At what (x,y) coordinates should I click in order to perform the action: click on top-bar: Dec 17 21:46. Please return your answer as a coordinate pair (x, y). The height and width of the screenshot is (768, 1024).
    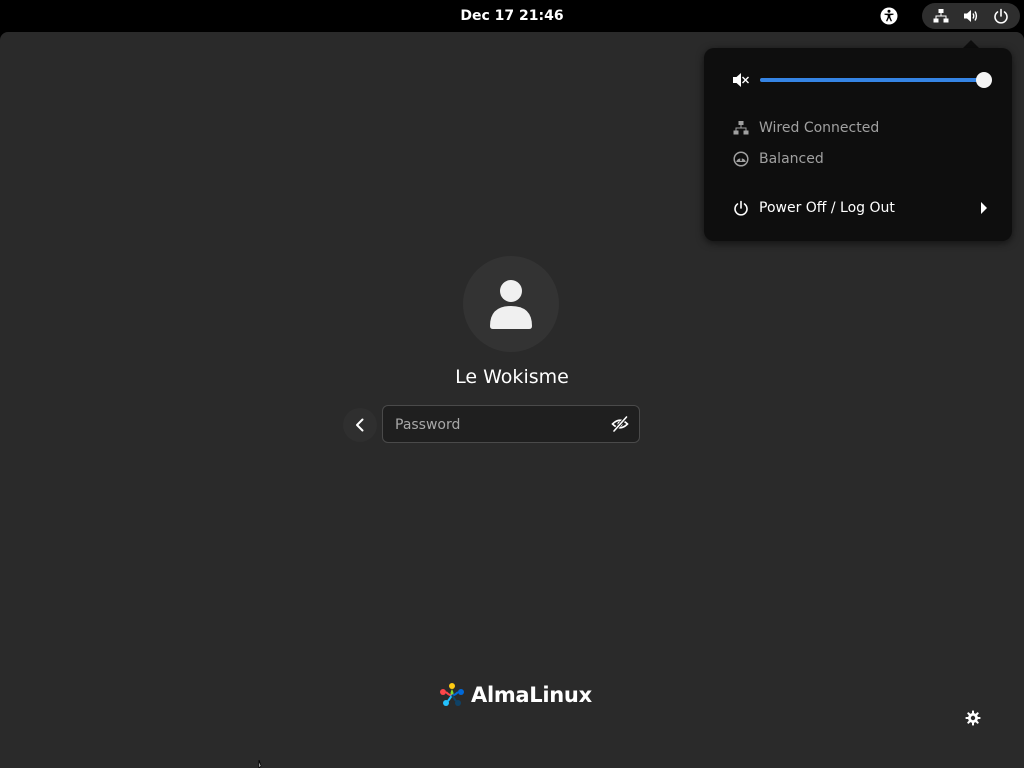
    Looking at the image, I should click on (512, 16).